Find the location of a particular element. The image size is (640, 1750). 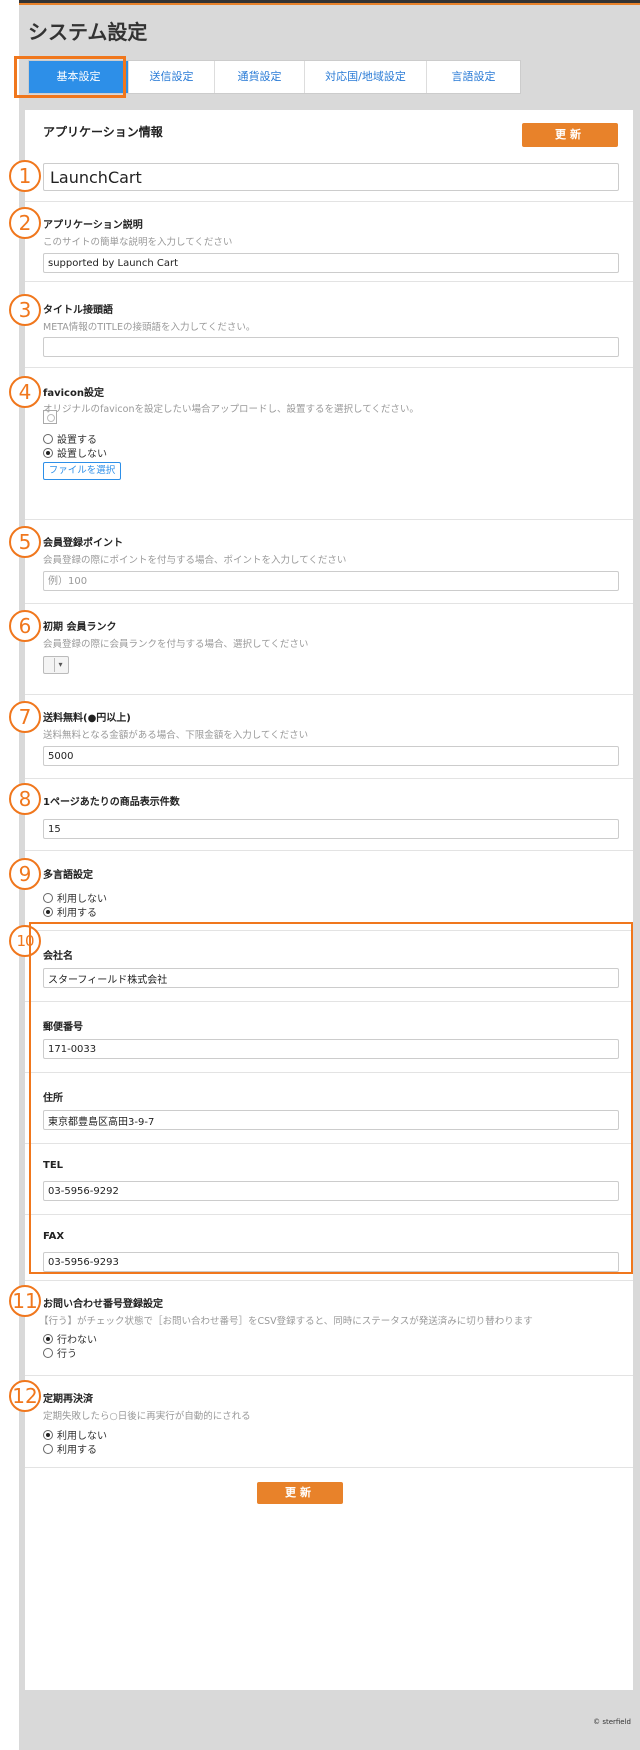

app-name-input is located at coordinates (331, 177).